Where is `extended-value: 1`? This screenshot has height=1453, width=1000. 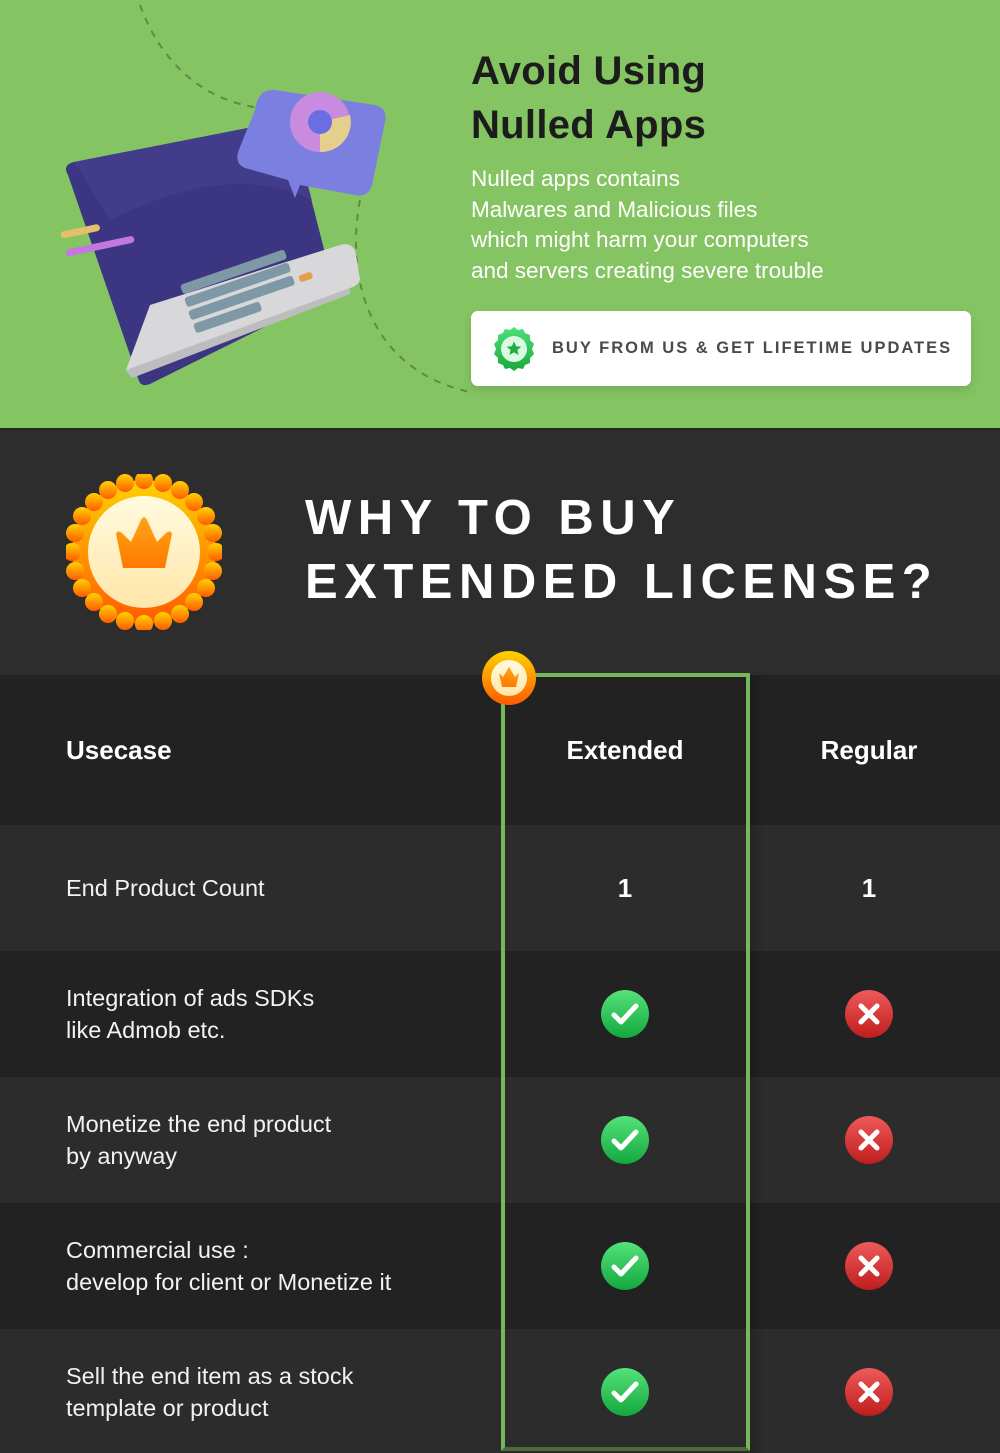 extended-value: 1 is located at coordinates (625, 888).